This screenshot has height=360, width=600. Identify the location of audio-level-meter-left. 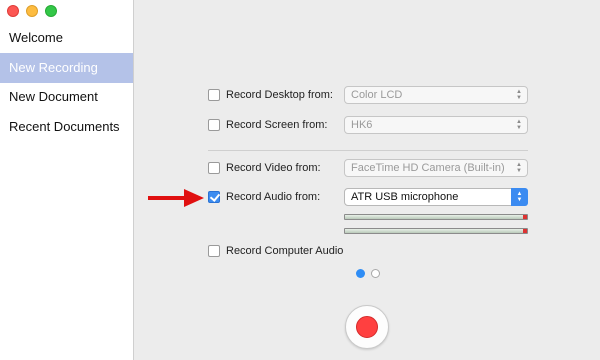
(436, 217).